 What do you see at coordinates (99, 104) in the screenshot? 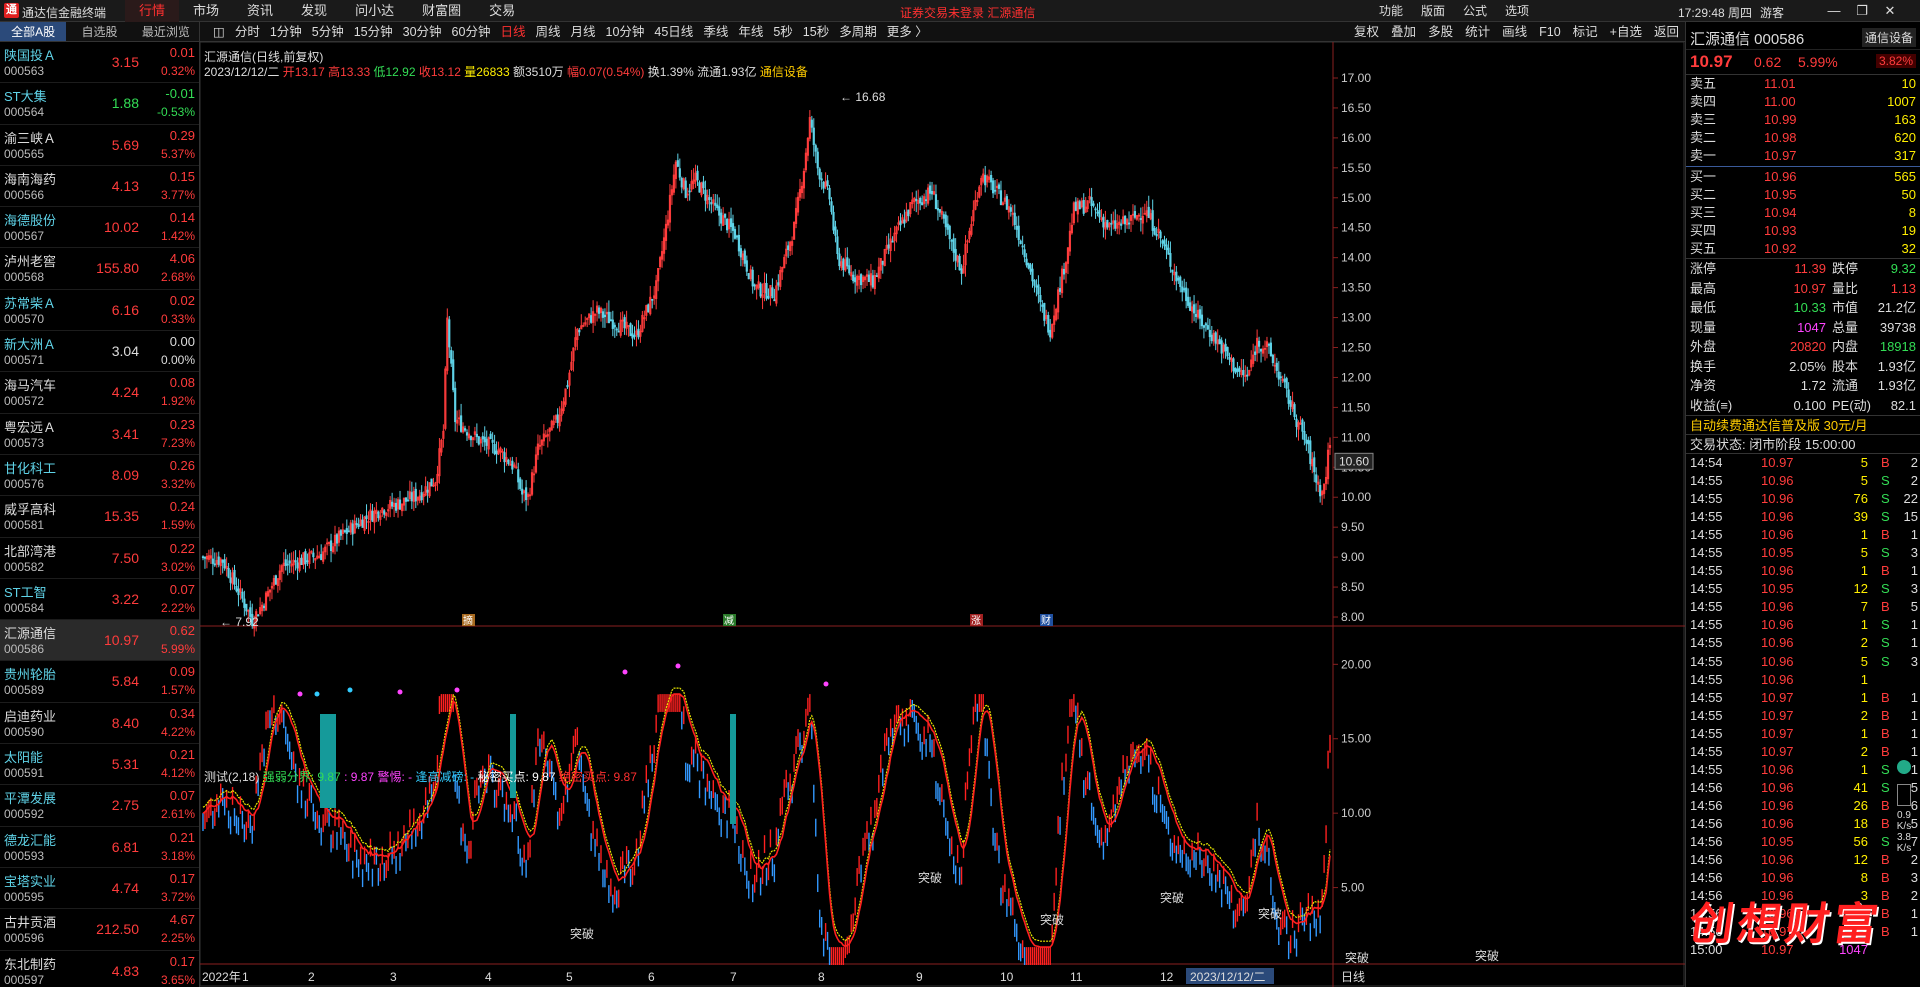
I see `stock-row: ST大集 000564 1.88 -0.01 -0.53%` at bounding box center [99, 104].